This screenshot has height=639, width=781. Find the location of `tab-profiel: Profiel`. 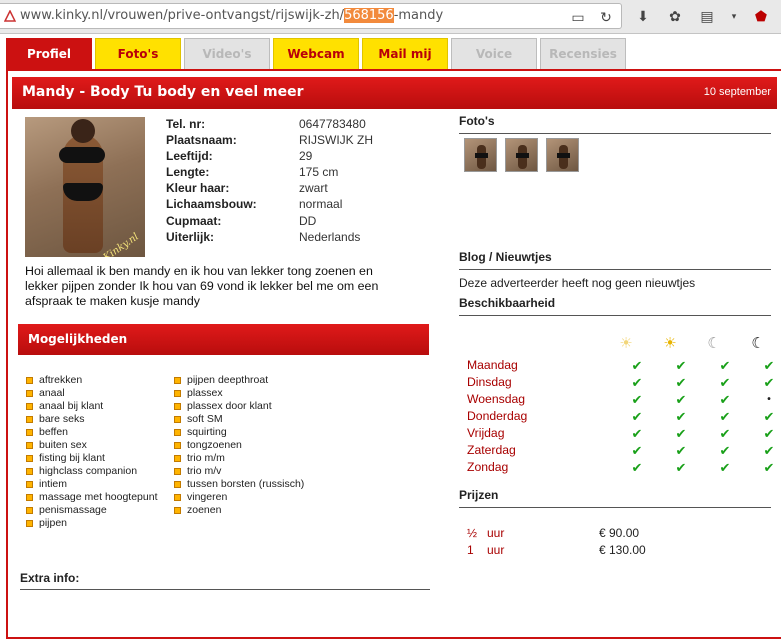

tab-profiel: Profiel is located at coordinates (49, 53).